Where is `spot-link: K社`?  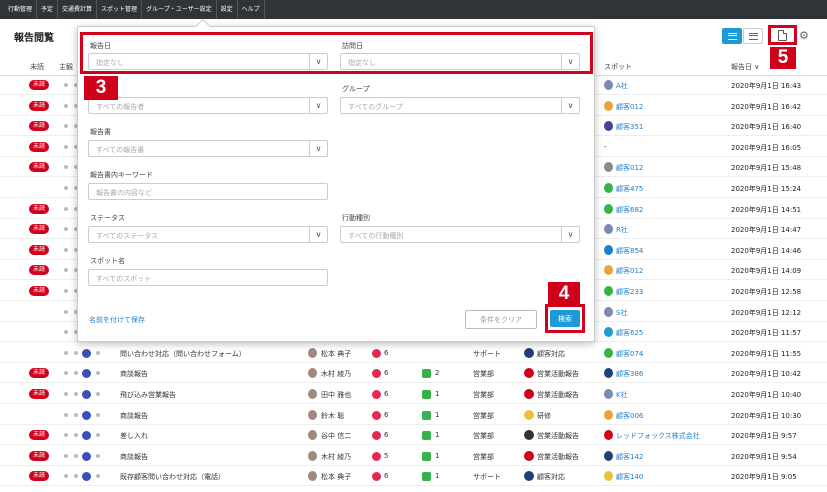 spot-link: K社 is located at coordinates (622, 395).